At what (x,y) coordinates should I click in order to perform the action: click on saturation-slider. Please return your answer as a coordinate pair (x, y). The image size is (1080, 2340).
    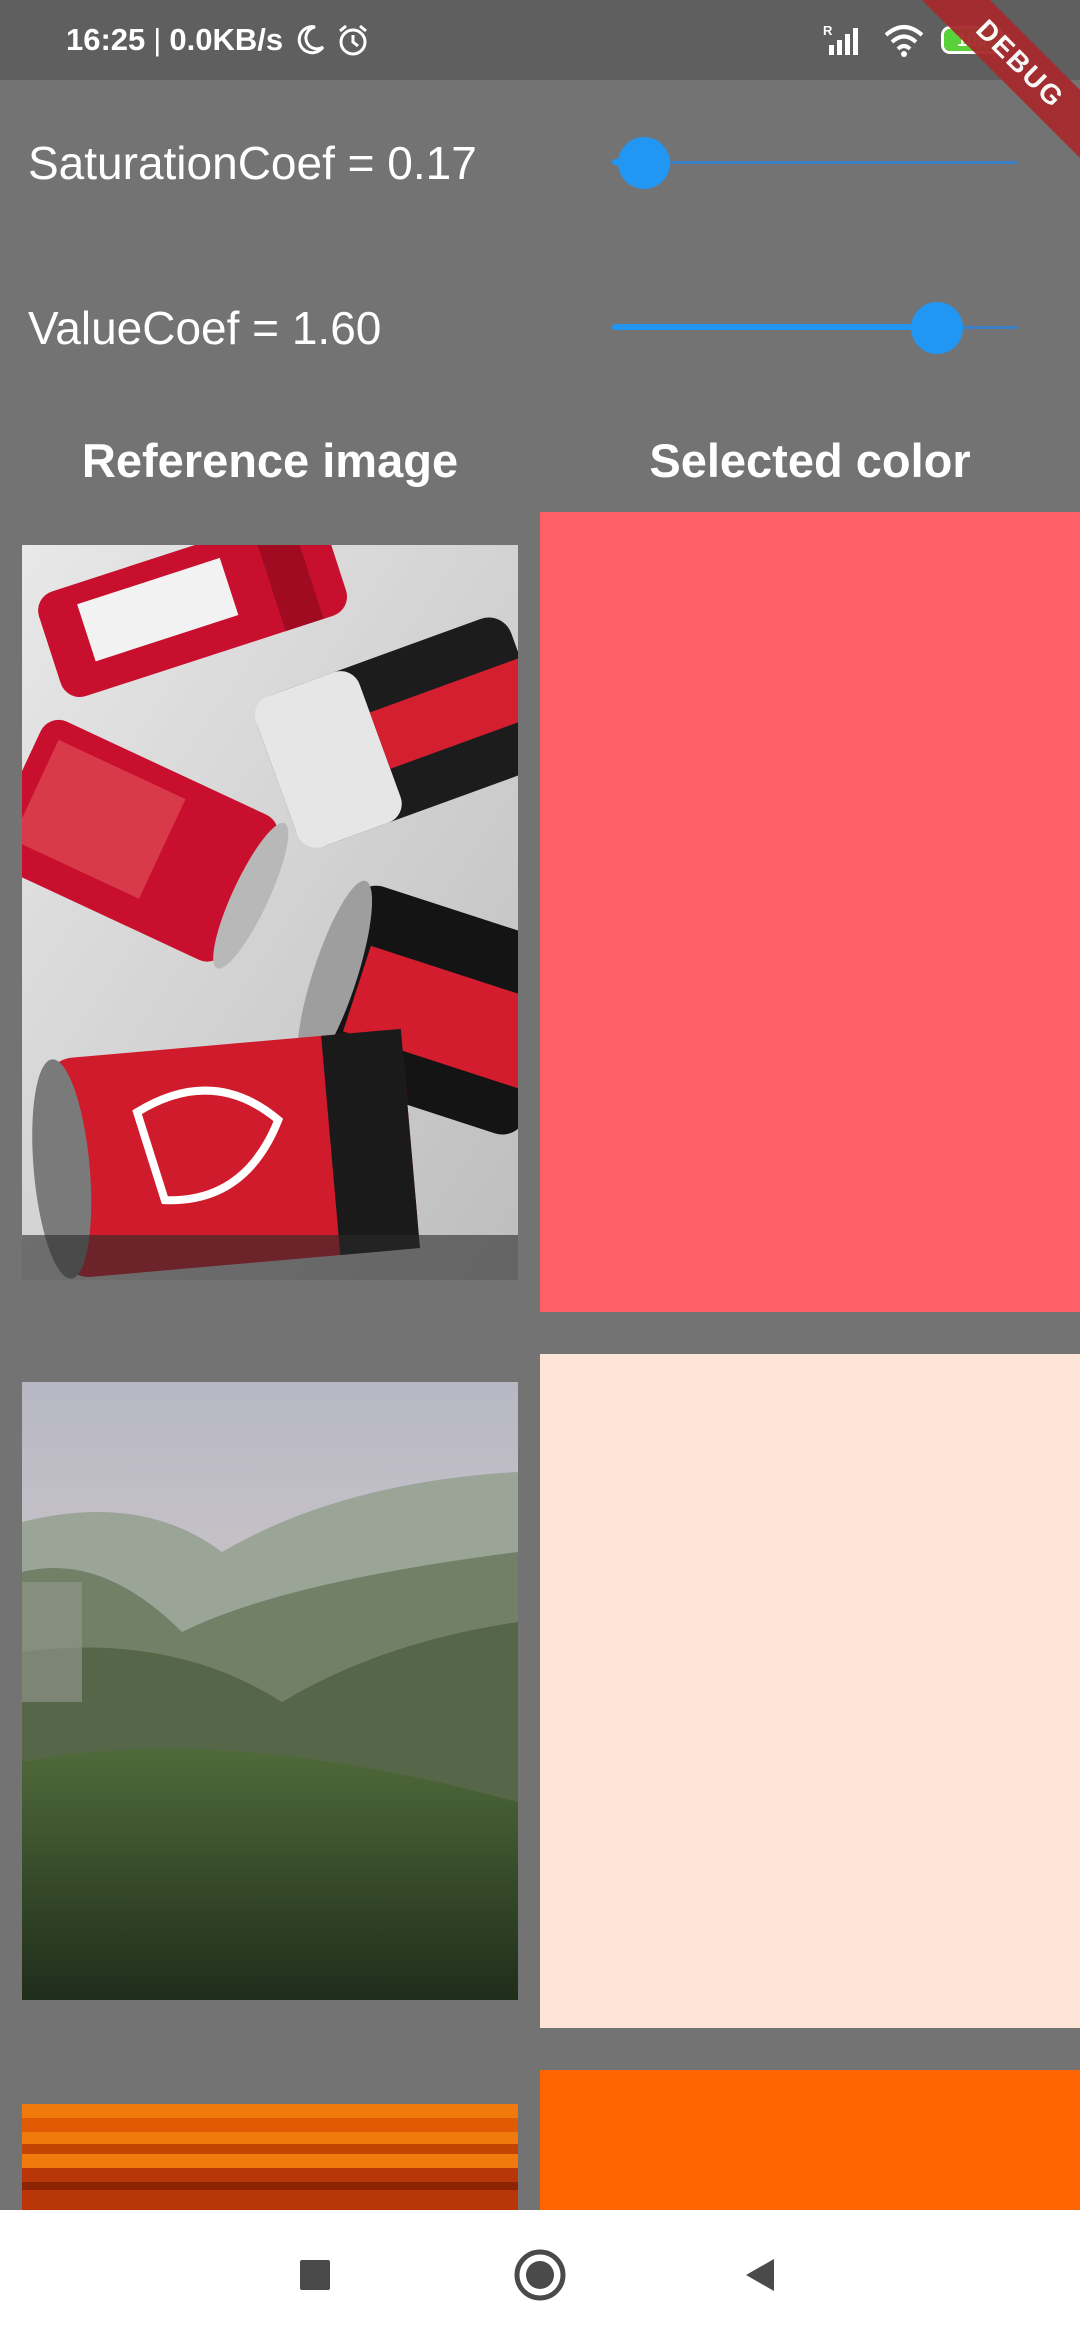
    Looking at the image, I should click on (815, 163).